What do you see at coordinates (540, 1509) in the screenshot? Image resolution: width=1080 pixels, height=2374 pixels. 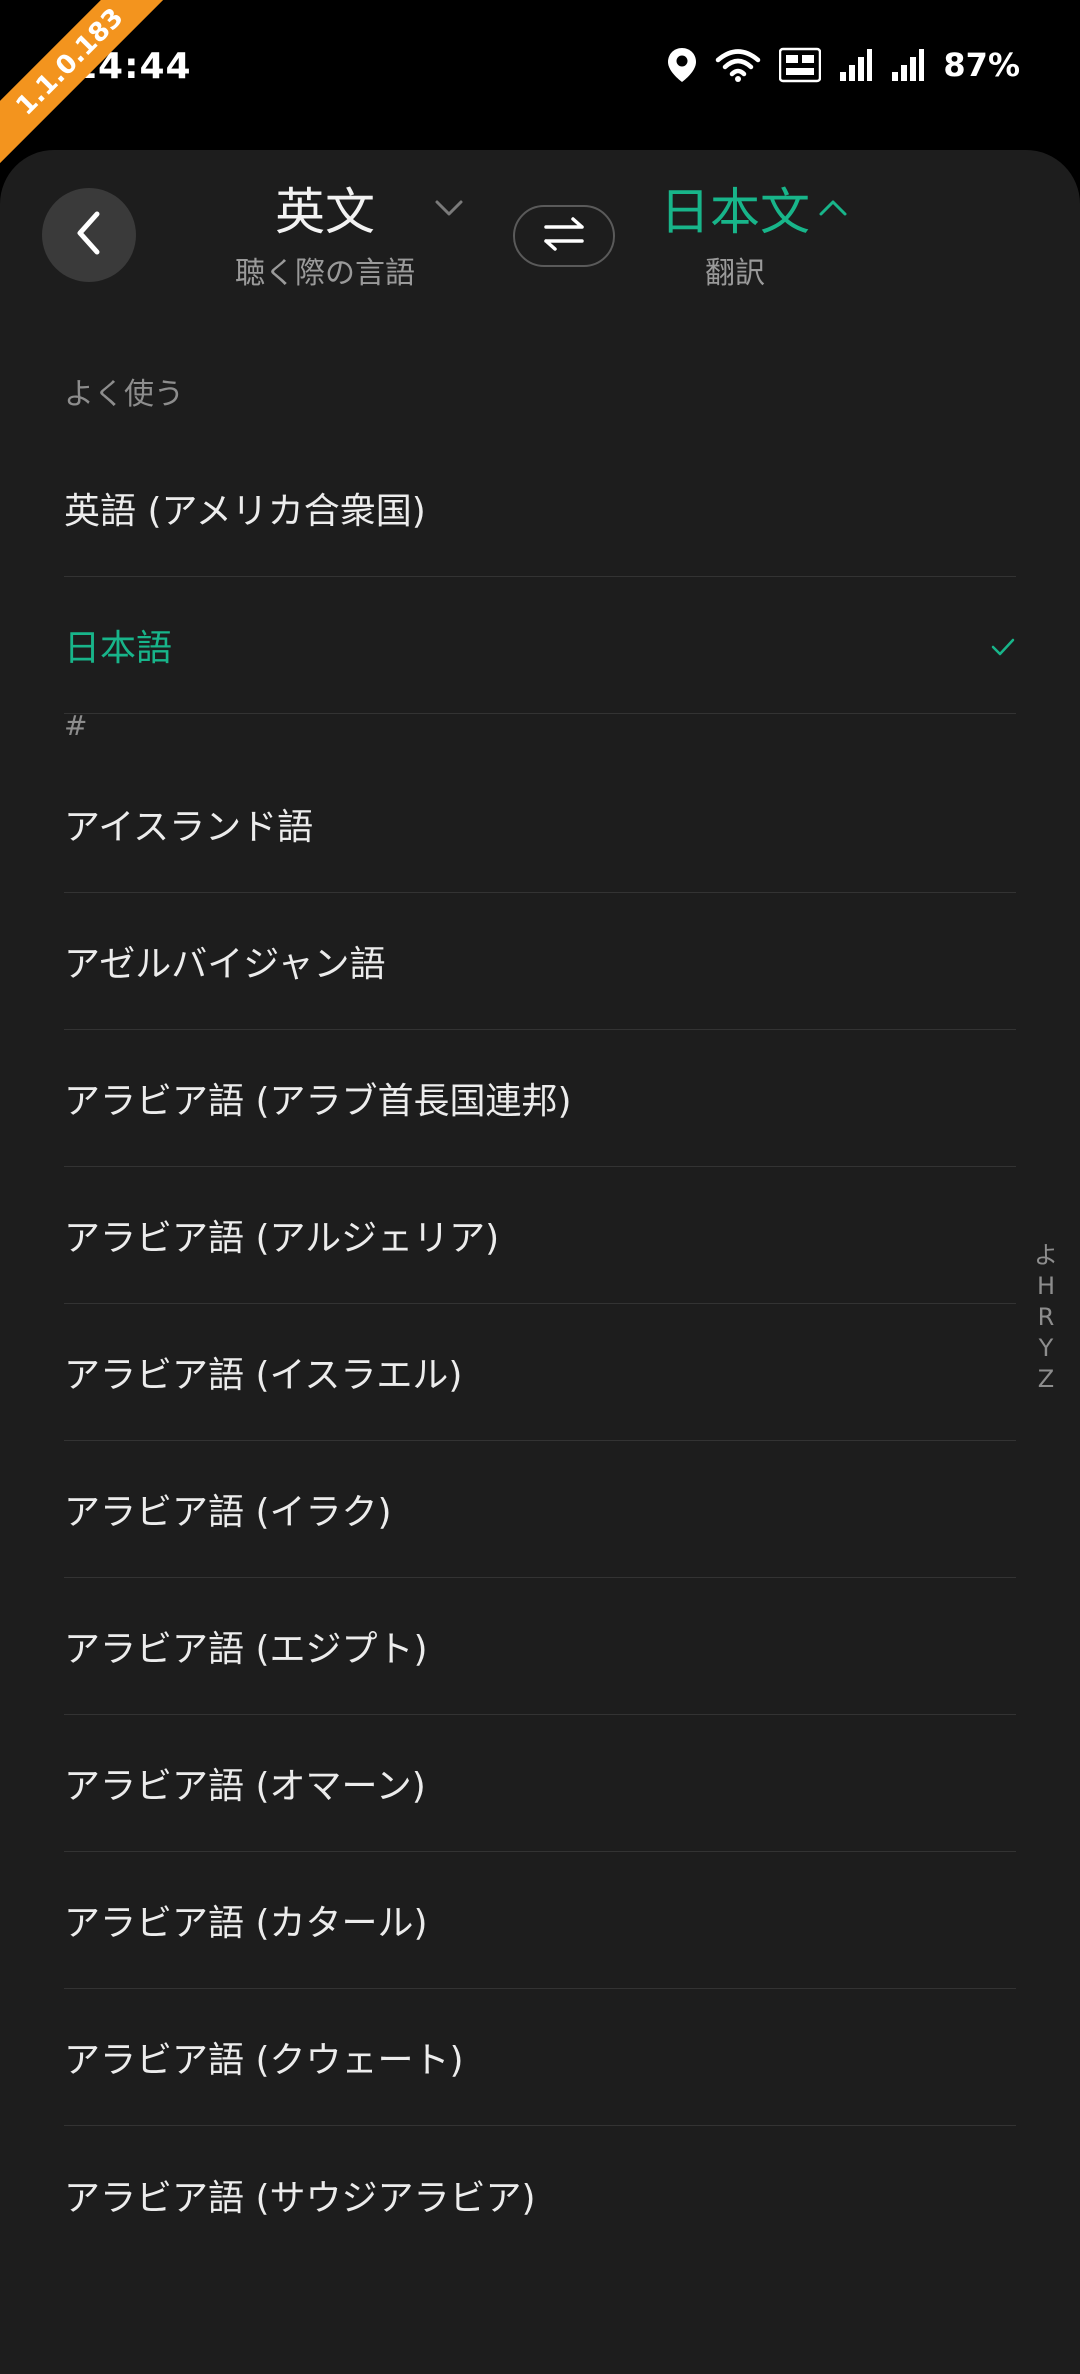 I see `language-item: アラビア語 (イラク)` at bounding box center [540, 1509].